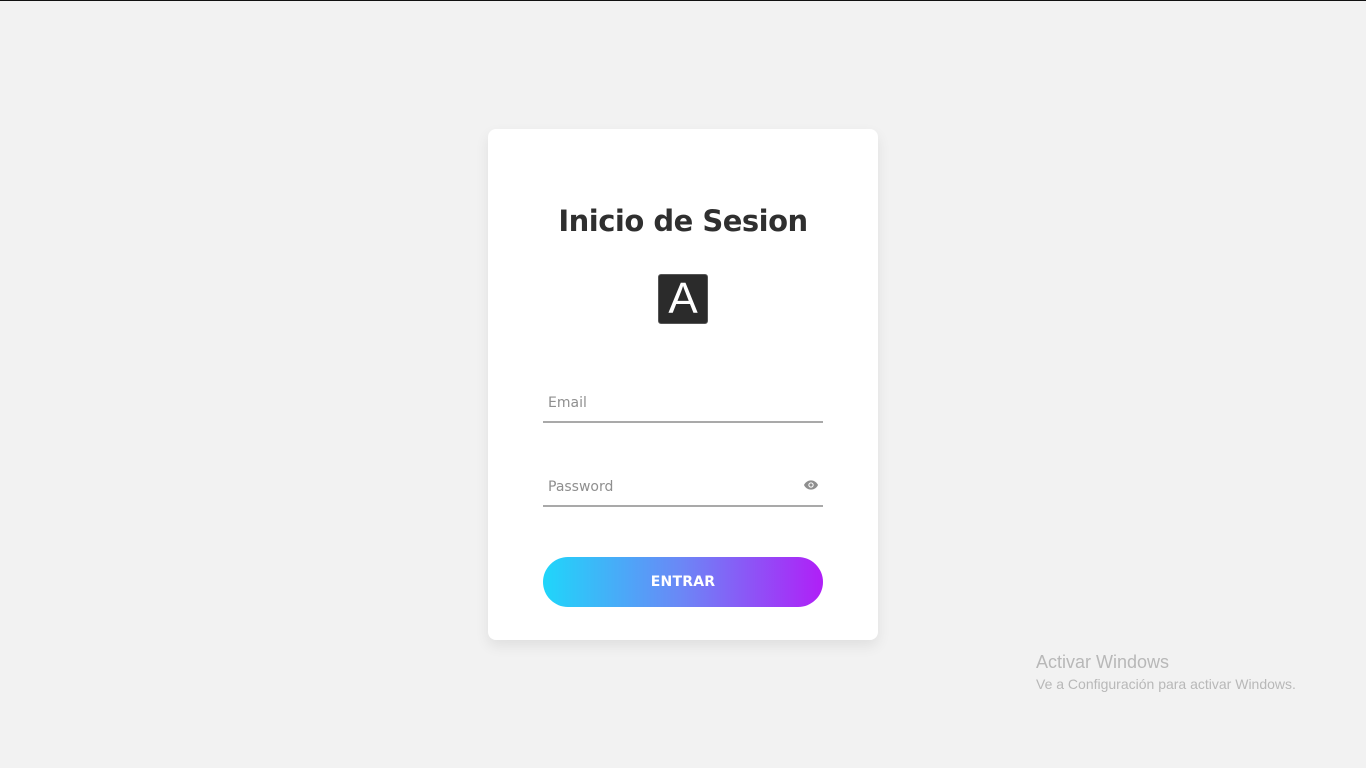 The width and height of the screenshot is (1366, 768). I want to click on app-logo: A, so click(683, 299).